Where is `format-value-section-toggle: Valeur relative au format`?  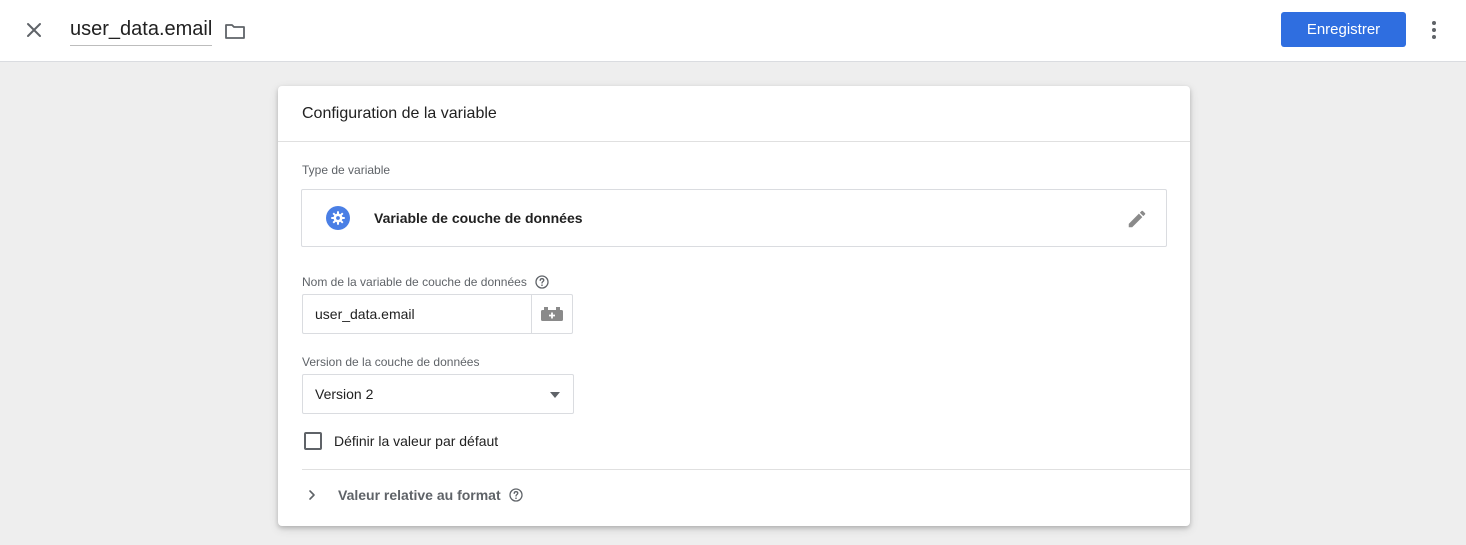
format-value-section-toggle: Valeur relative au format is located at coordinates (414, 495).